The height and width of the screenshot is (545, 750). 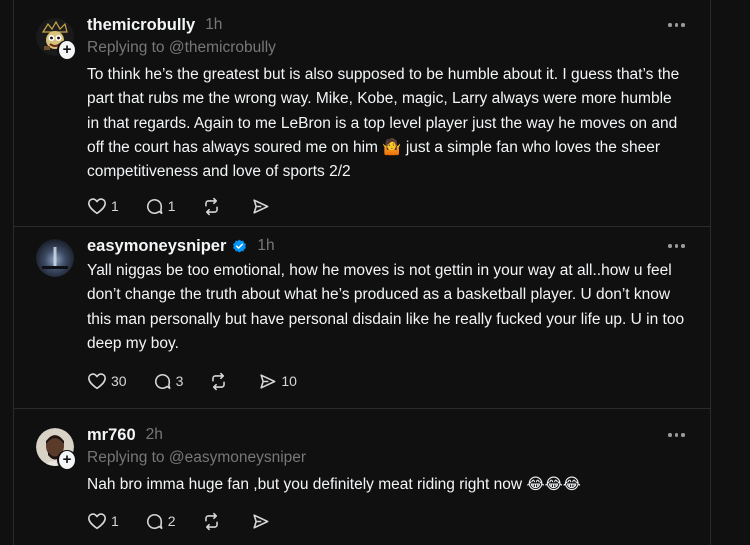 What do you see at coordinates (154, 435) in the screenshot?
I see `timestamp: 2h` at bounding box center [154, 435].